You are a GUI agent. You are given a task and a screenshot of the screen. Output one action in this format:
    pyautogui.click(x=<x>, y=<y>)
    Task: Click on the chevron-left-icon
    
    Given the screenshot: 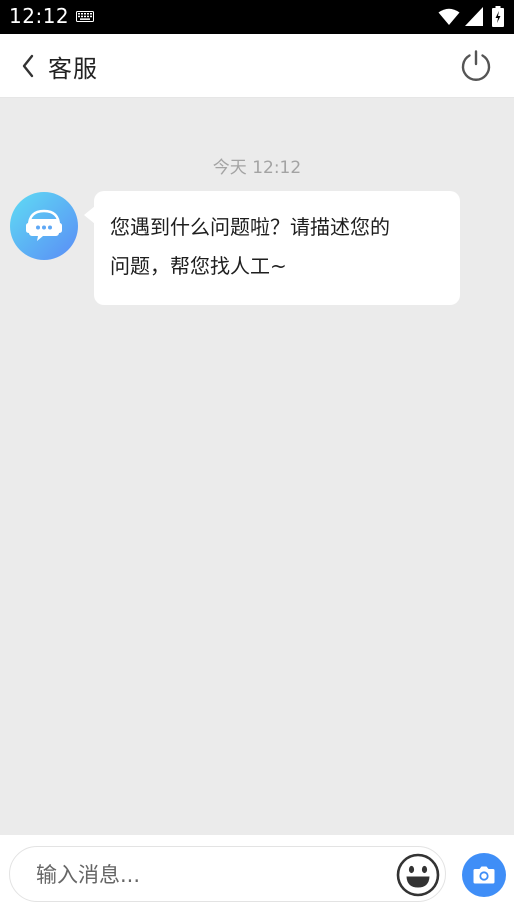 What is the action you would take?
    pyautogui.click(x=28, y=66)
    